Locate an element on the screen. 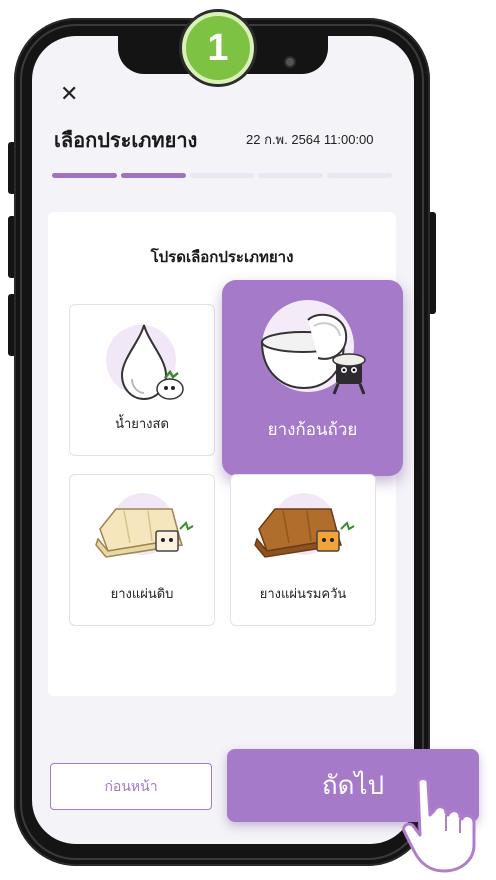 The image size is (496, 880). card-heading: โปรดเลือกประเภทยาง is located at coordinates (222, 257).